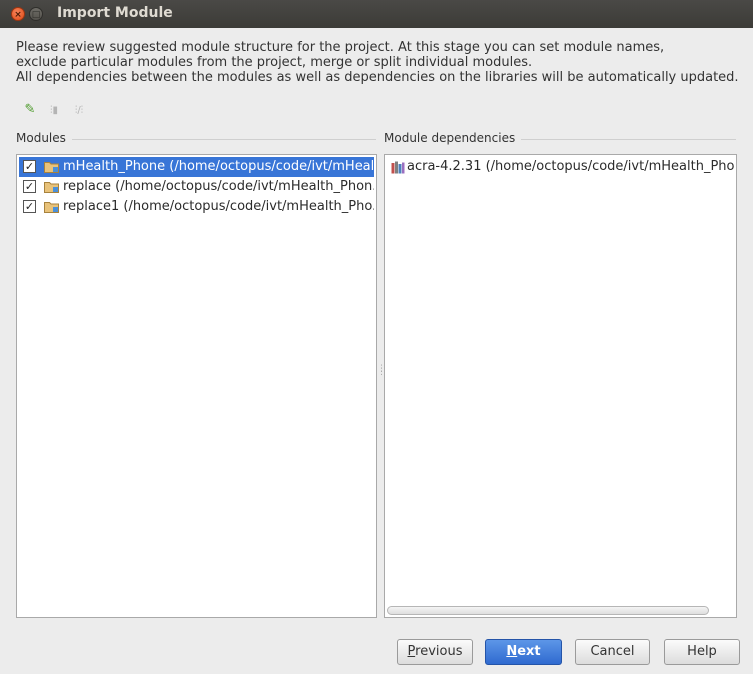  What do you see at coordinates (612, 652) in the screenshot?
I see `cancel-button: Cancel` at bounding box center [612, 652].